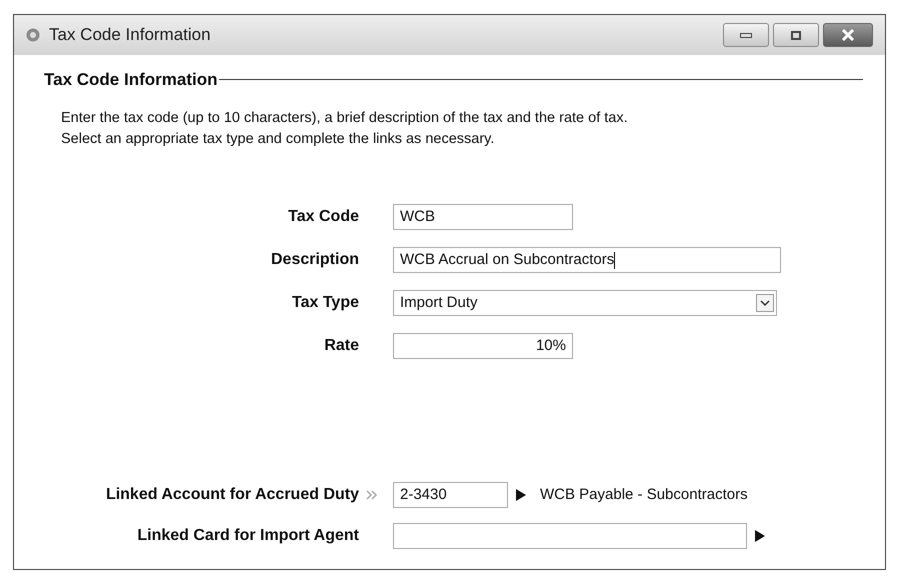 Image resolution: width=900 pixels, height=584 pixels. I want to click on section-title: Tax Code Information, so click(131, 80).